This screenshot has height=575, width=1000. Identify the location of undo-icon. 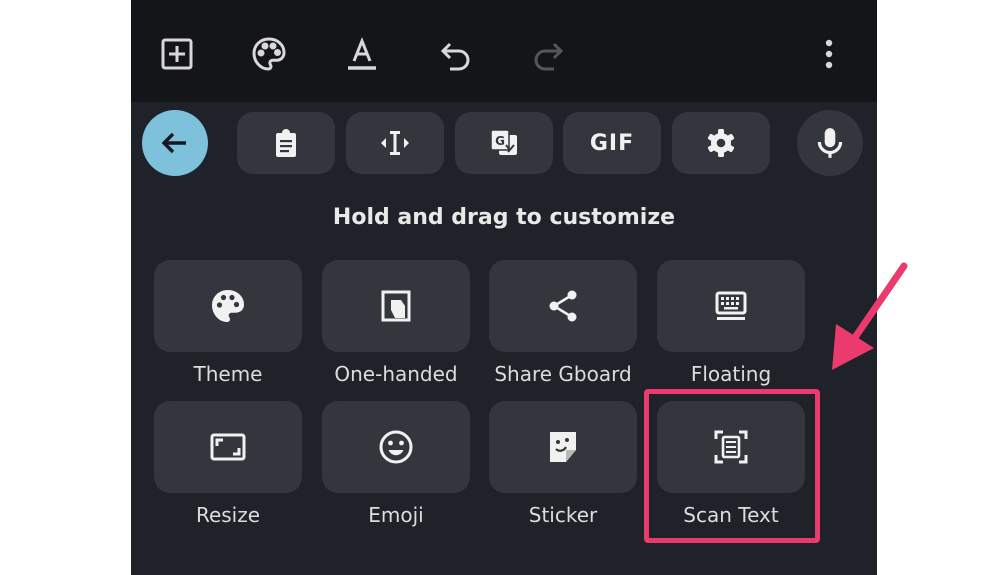
(456, 54).